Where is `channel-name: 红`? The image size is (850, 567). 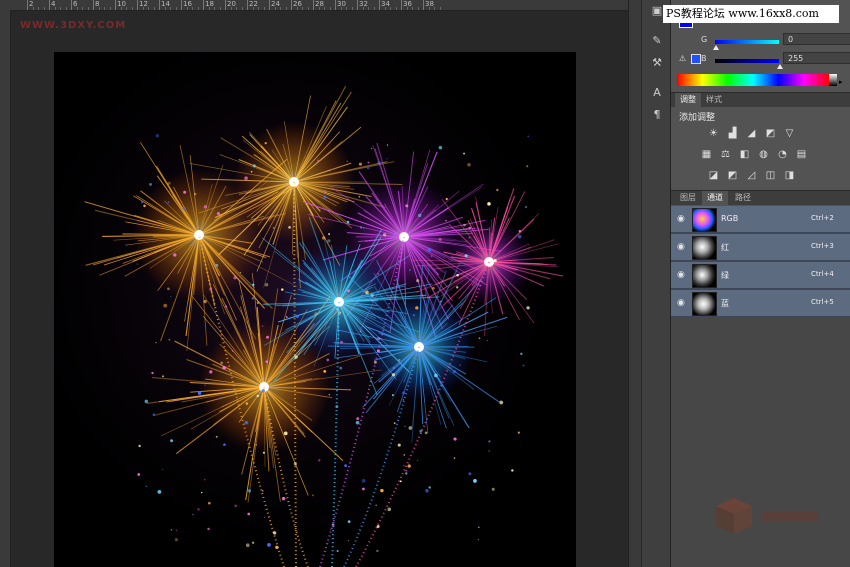 channel-name: 红 is located at coordinates (725, 247).